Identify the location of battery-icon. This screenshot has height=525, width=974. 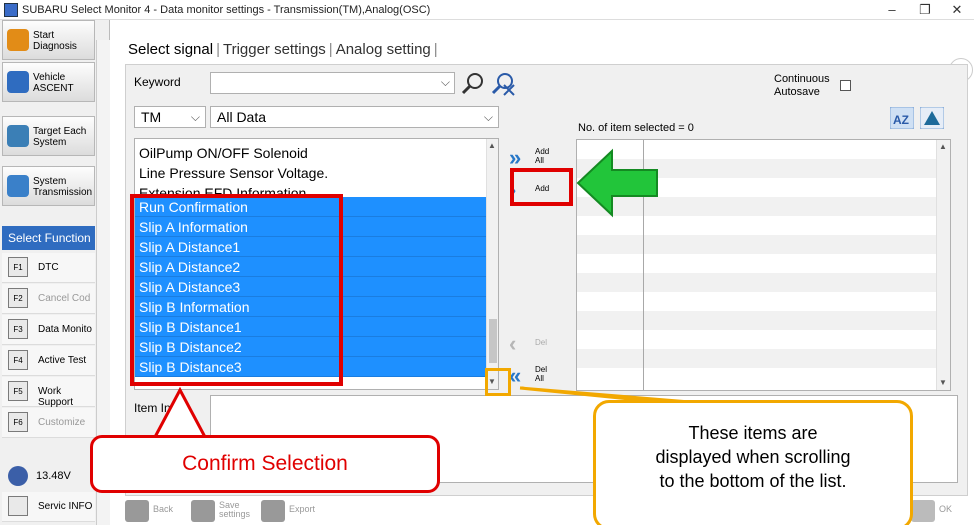
(18, 476).